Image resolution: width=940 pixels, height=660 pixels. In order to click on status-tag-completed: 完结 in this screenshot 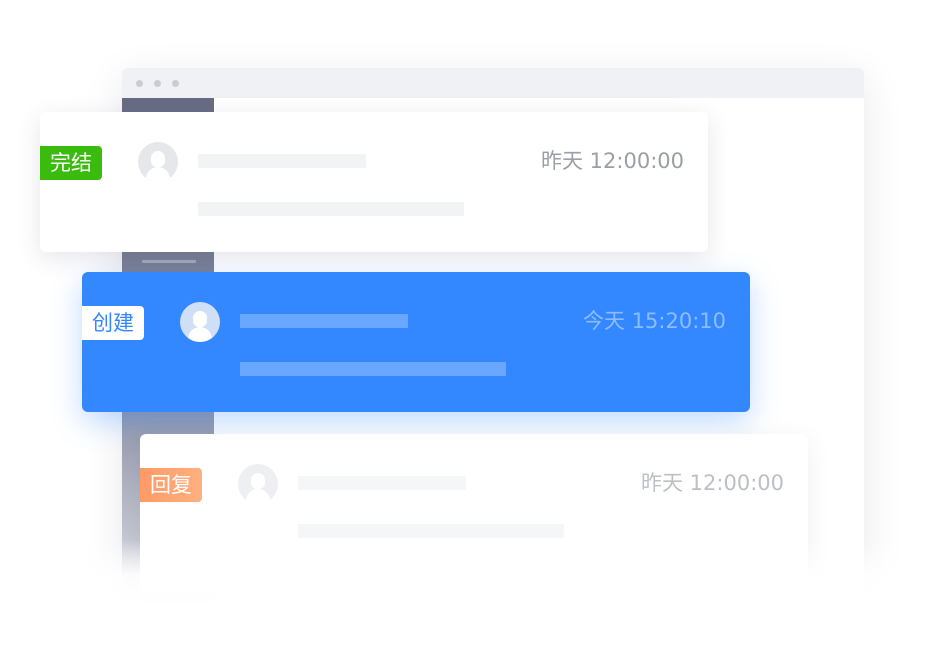, I will do `click(71, 163)`.